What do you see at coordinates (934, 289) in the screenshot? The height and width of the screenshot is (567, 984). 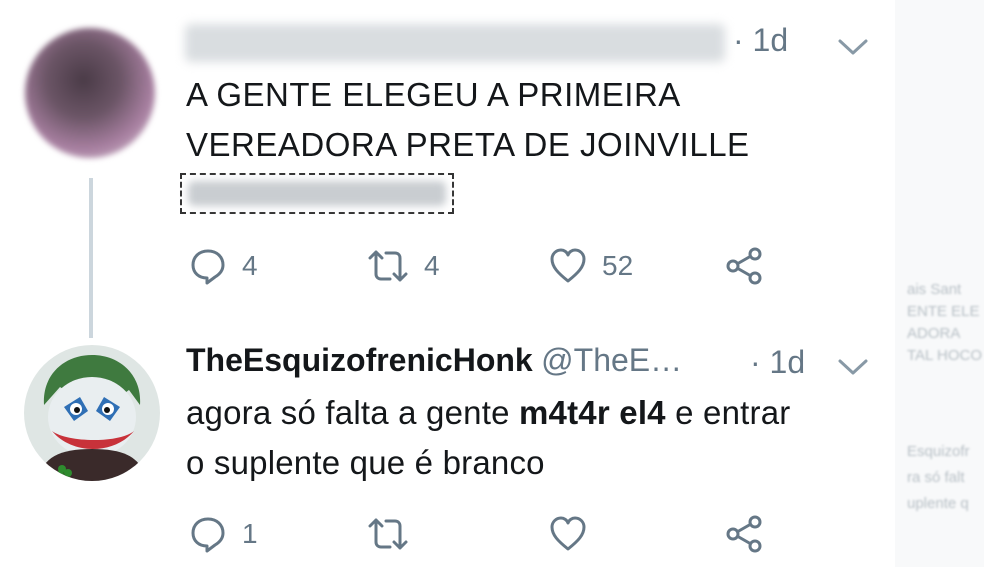 I see `side-text: ais Sant` at bounding box center [934, 289].